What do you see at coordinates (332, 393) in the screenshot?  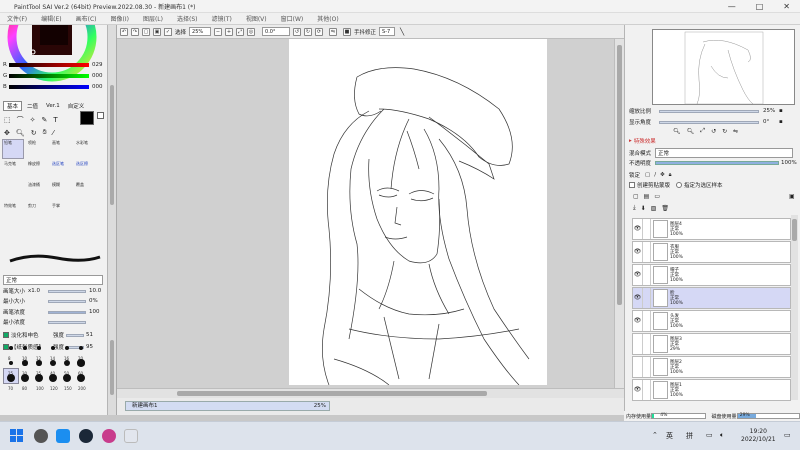 I see `hscroll-thumb` at bounding box center [332, 393].